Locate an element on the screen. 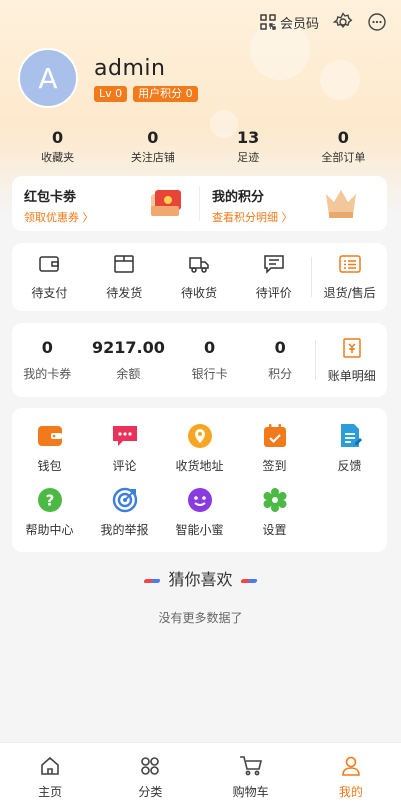 Image resolution: width=401 pixels, height=802 pixels. service-comments: 评论 is located at coordinates (124, 454).